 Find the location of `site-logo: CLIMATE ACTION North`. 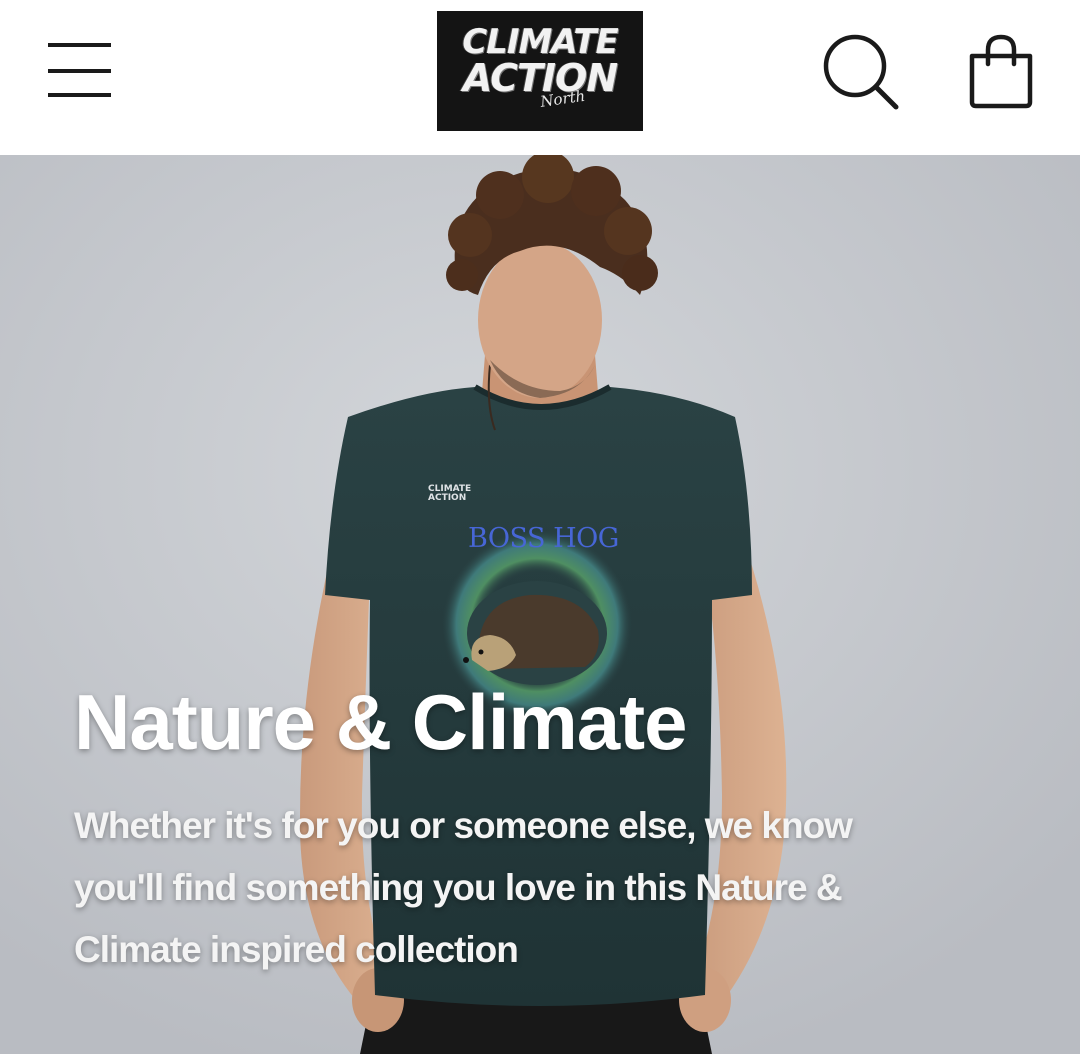

site-logo: CLIMATE ACTION North is located at coordinates (540, 71).